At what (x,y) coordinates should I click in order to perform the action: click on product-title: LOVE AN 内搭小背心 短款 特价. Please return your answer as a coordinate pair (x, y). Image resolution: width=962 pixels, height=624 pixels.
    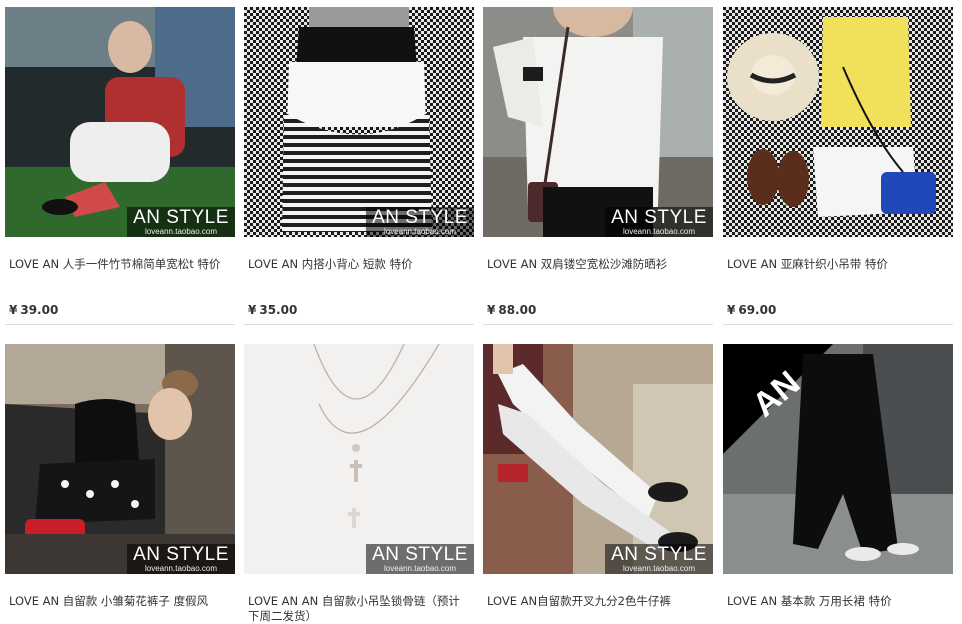
    Looking at the image, I should click on (359, 264).